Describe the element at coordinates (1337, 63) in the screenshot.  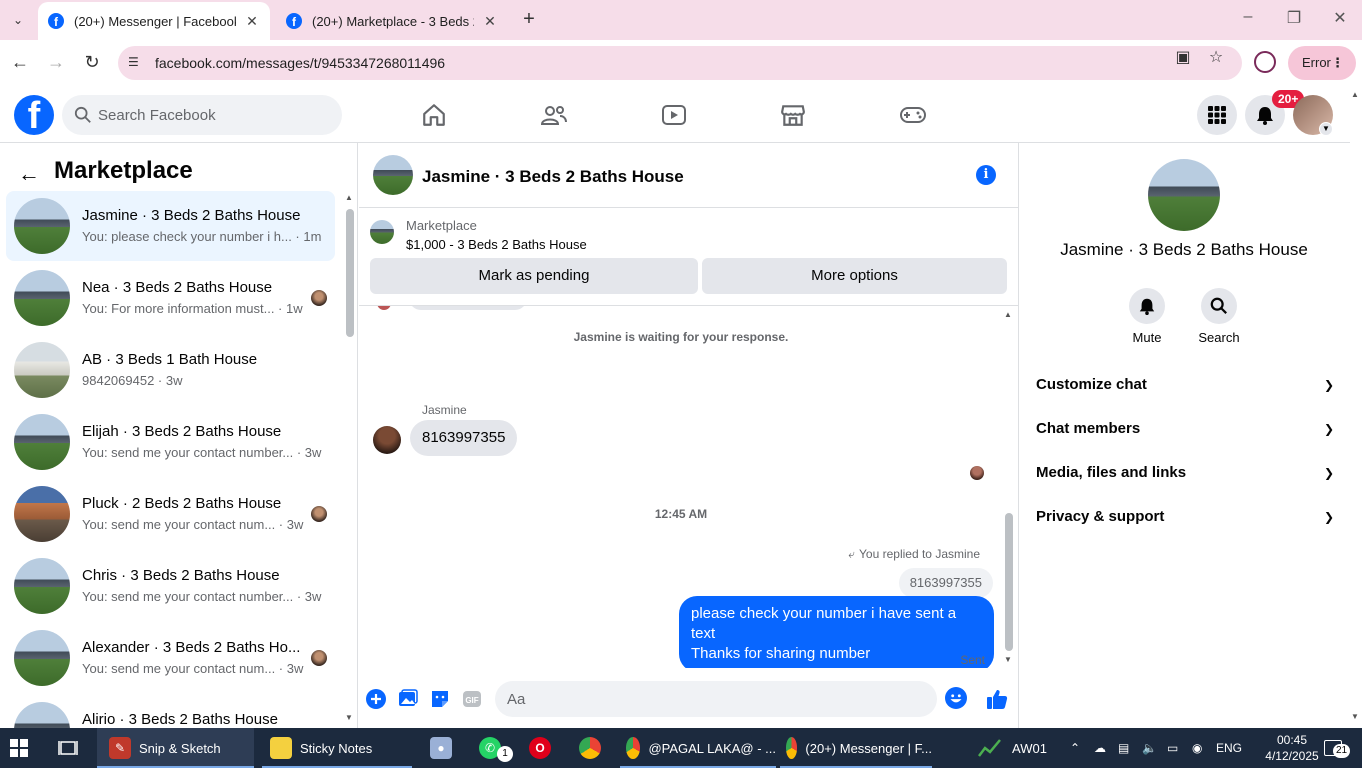
I see `browser-menu-icon: ⋮` at that location.